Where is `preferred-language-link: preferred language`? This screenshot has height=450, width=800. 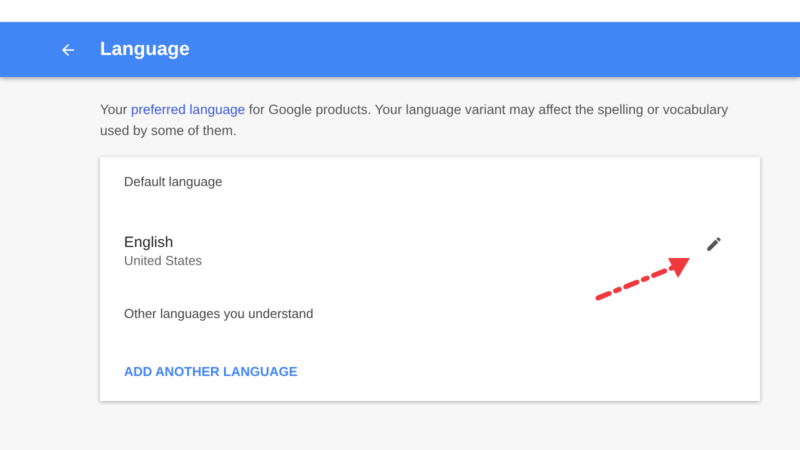 preferred-language-link: preferred language is located at coordinates (188, 109).